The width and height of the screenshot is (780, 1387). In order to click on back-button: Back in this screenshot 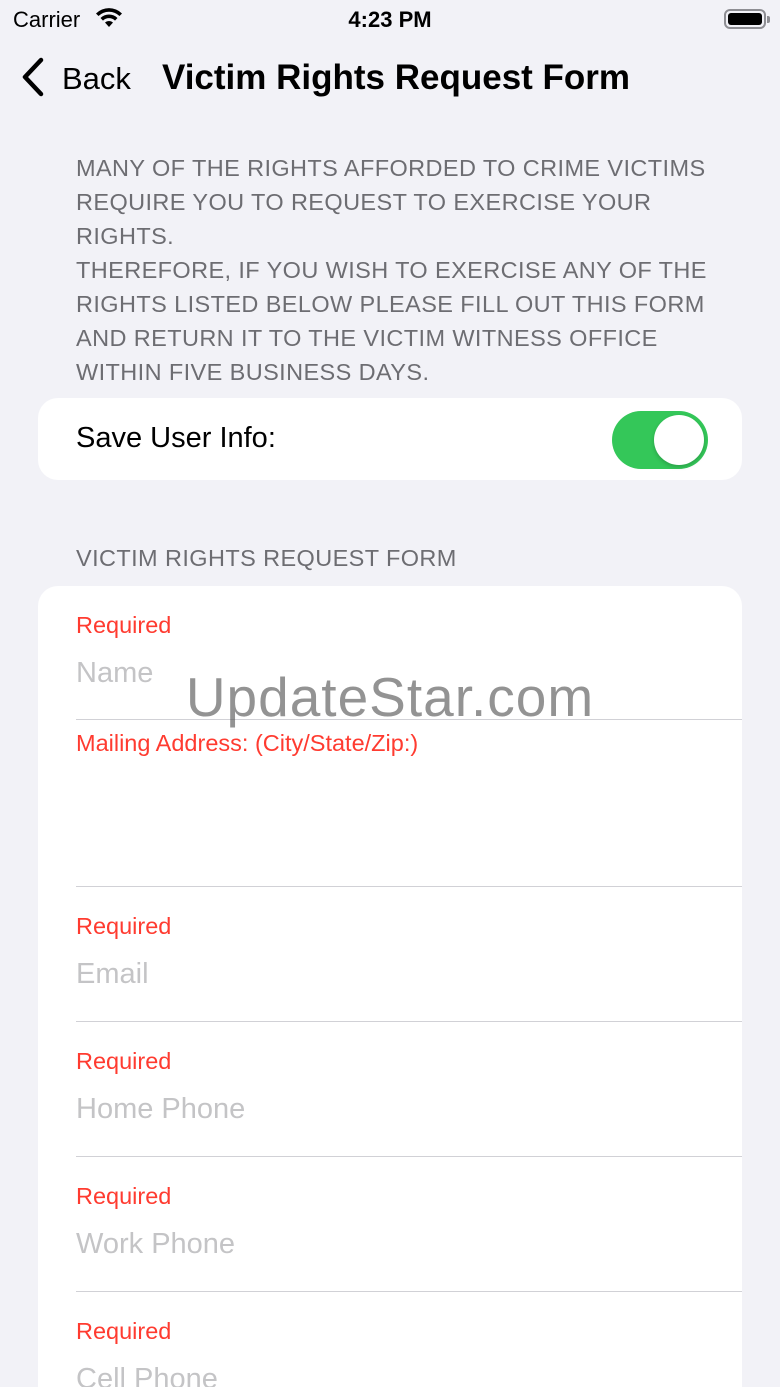, I will do `click(75, 79)`.